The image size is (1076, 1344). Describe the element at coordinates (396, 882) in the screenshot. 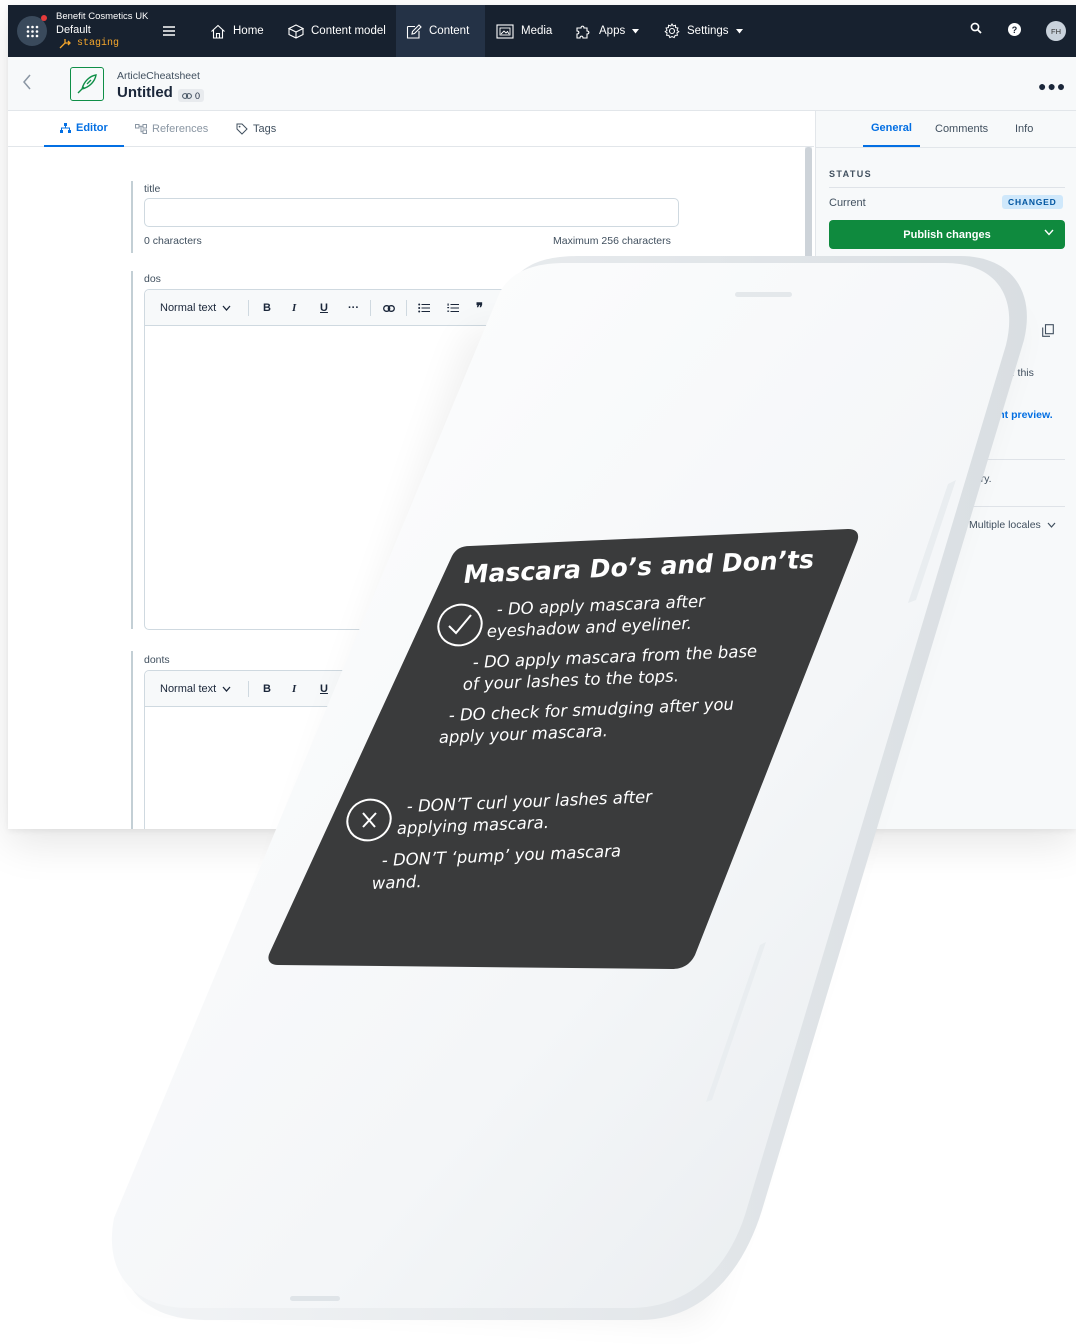

I see `dont-item-2-line-2: wand.` at that location.